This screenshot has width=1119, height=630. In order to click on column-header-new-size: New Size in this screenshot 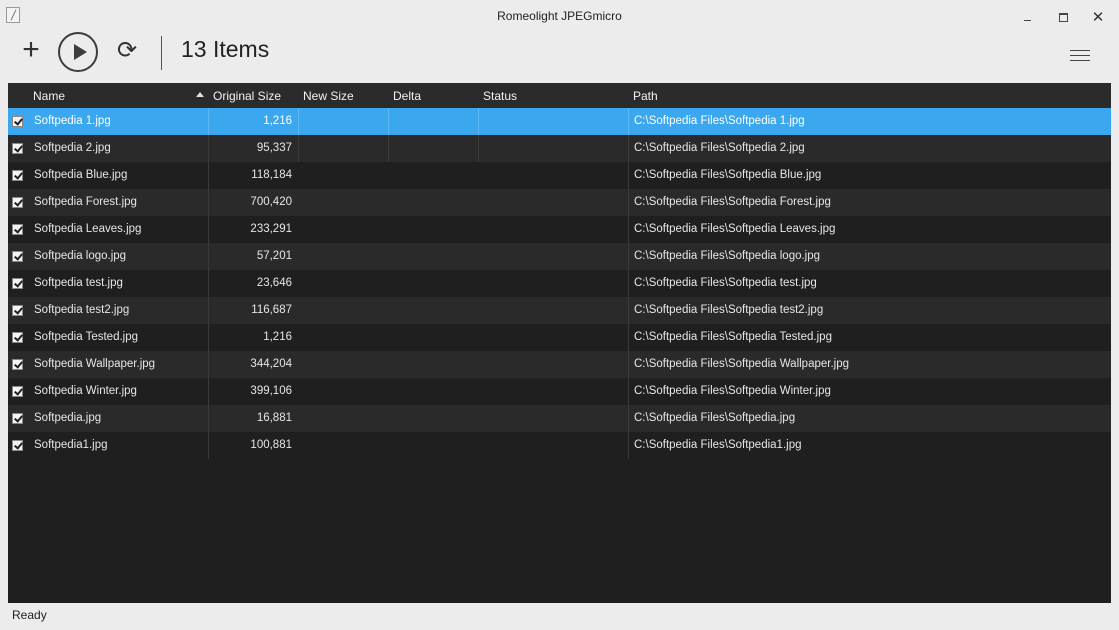, I will do `click(326, 95)`.